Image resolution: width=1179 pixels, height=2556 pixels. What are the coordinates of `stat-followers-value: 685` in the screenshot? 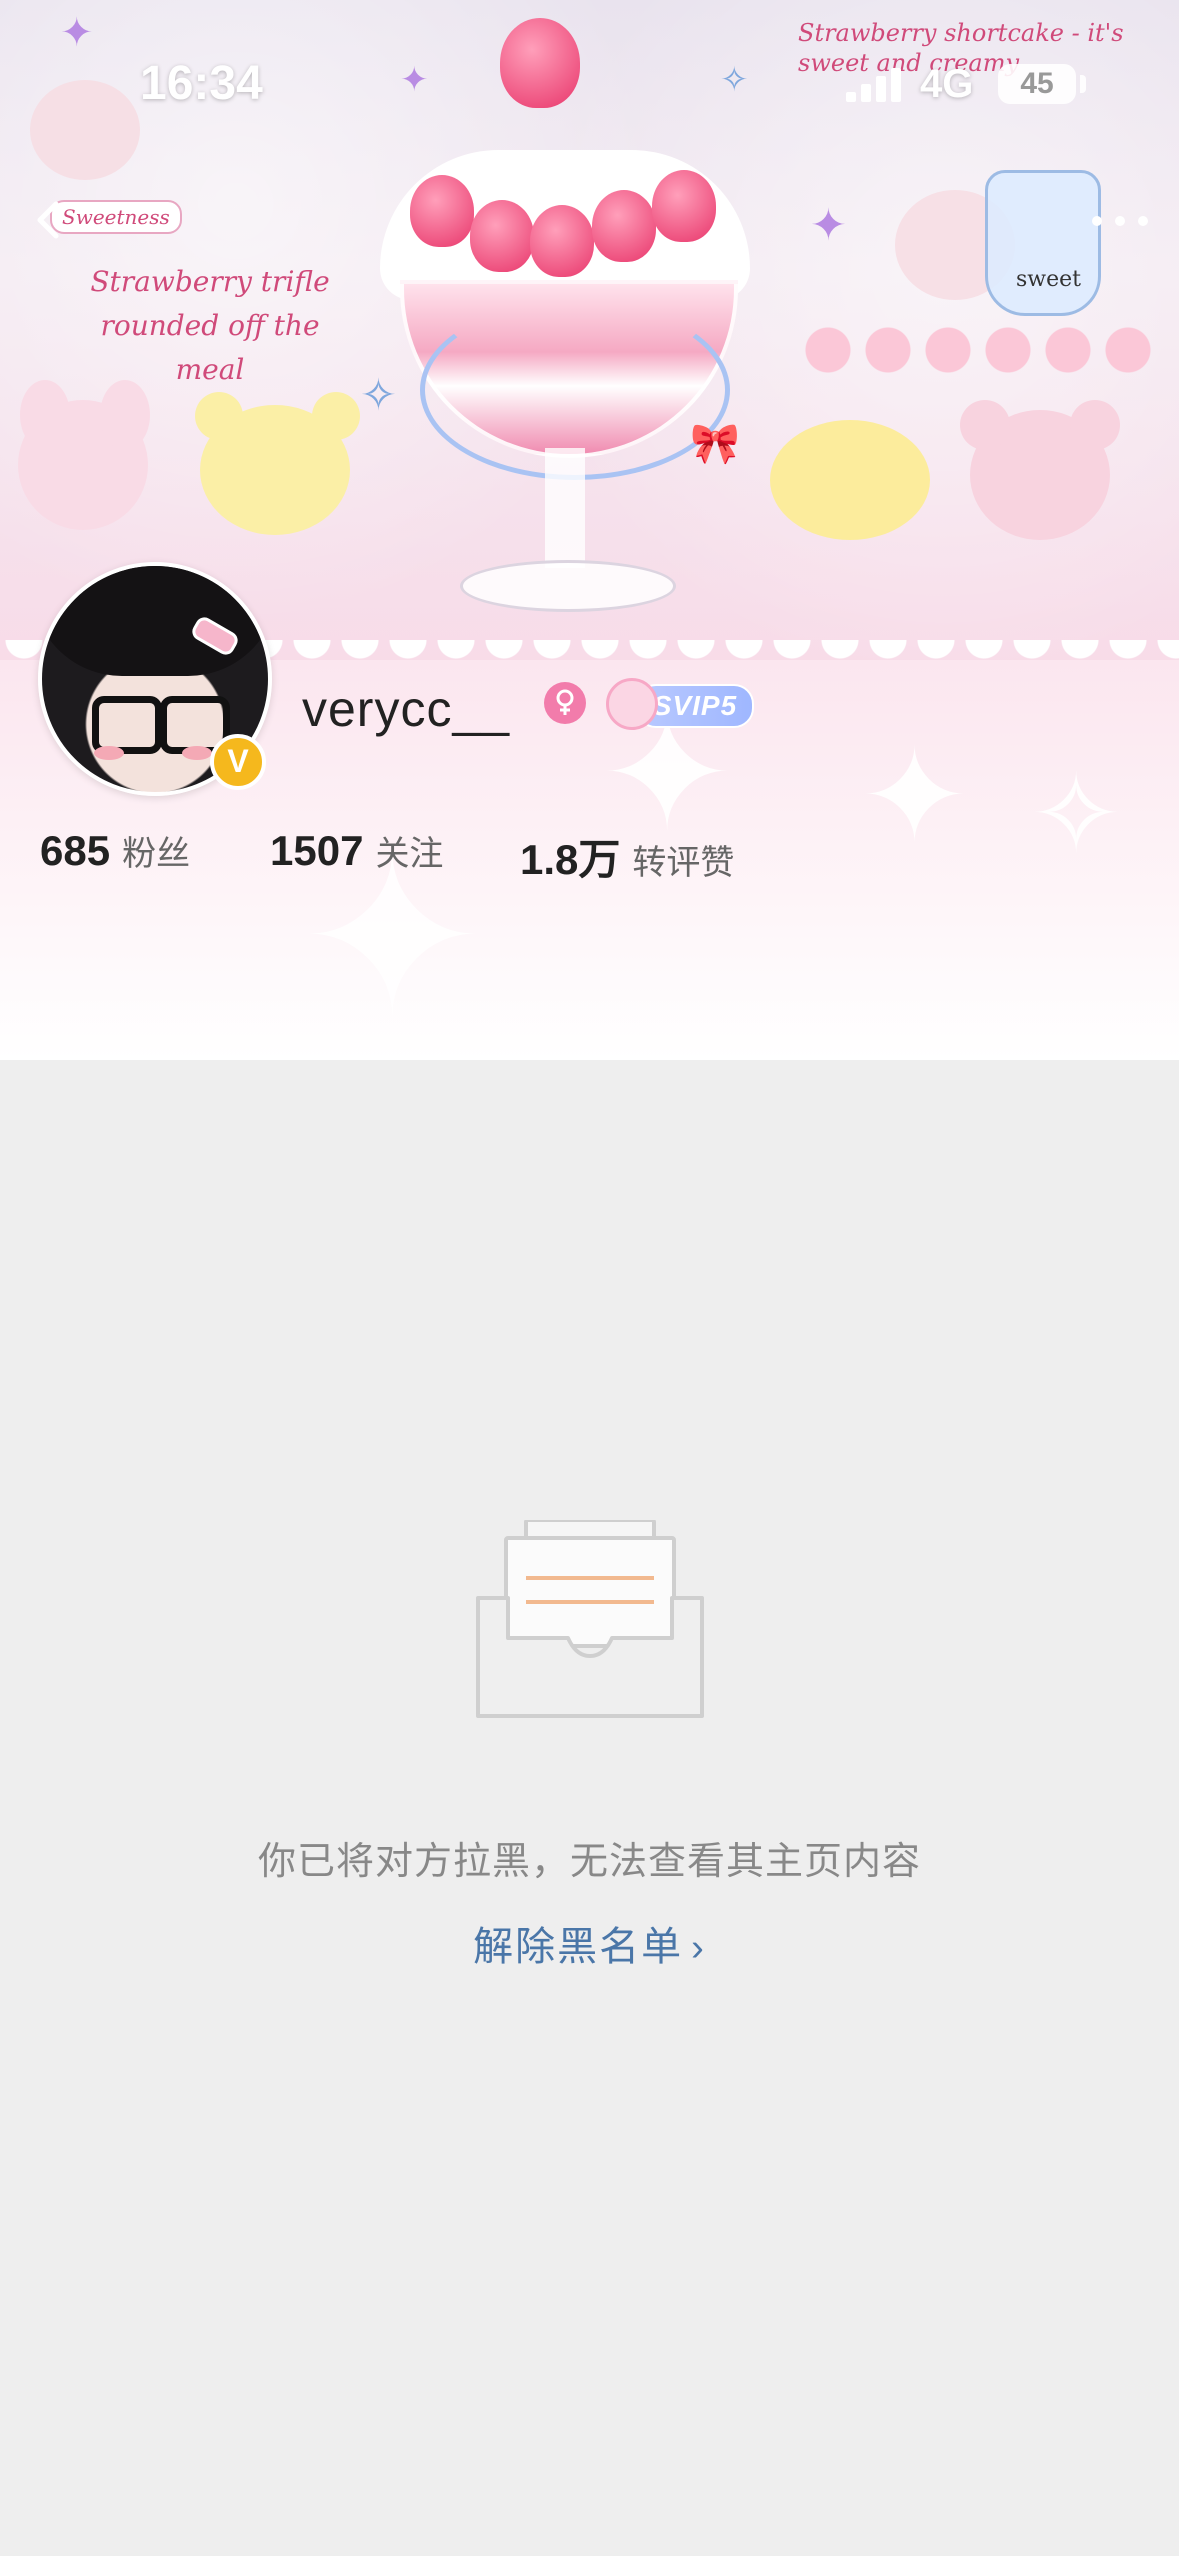 It's located at (75, 850).